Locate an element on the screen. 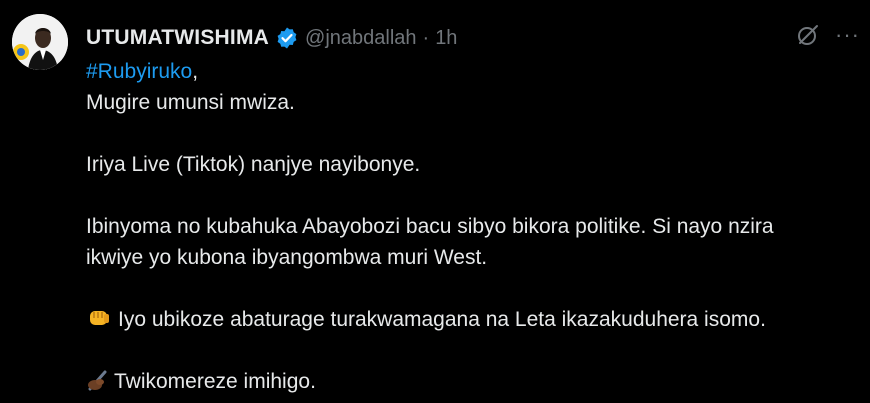 Image resolution: width=870 pixels, height=403 pixels. verified-badge-icon is located at coordinates (287, 38).